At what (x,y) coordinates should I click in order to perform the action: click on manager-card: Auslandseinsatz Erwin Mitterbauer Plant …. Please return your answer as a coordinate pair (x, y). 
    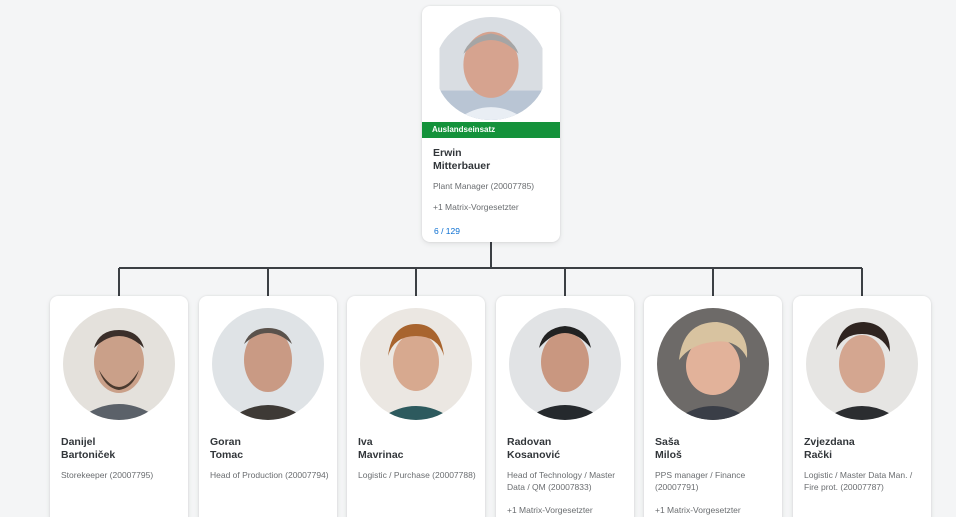
    Looking at the image, I should click on (491, 124).